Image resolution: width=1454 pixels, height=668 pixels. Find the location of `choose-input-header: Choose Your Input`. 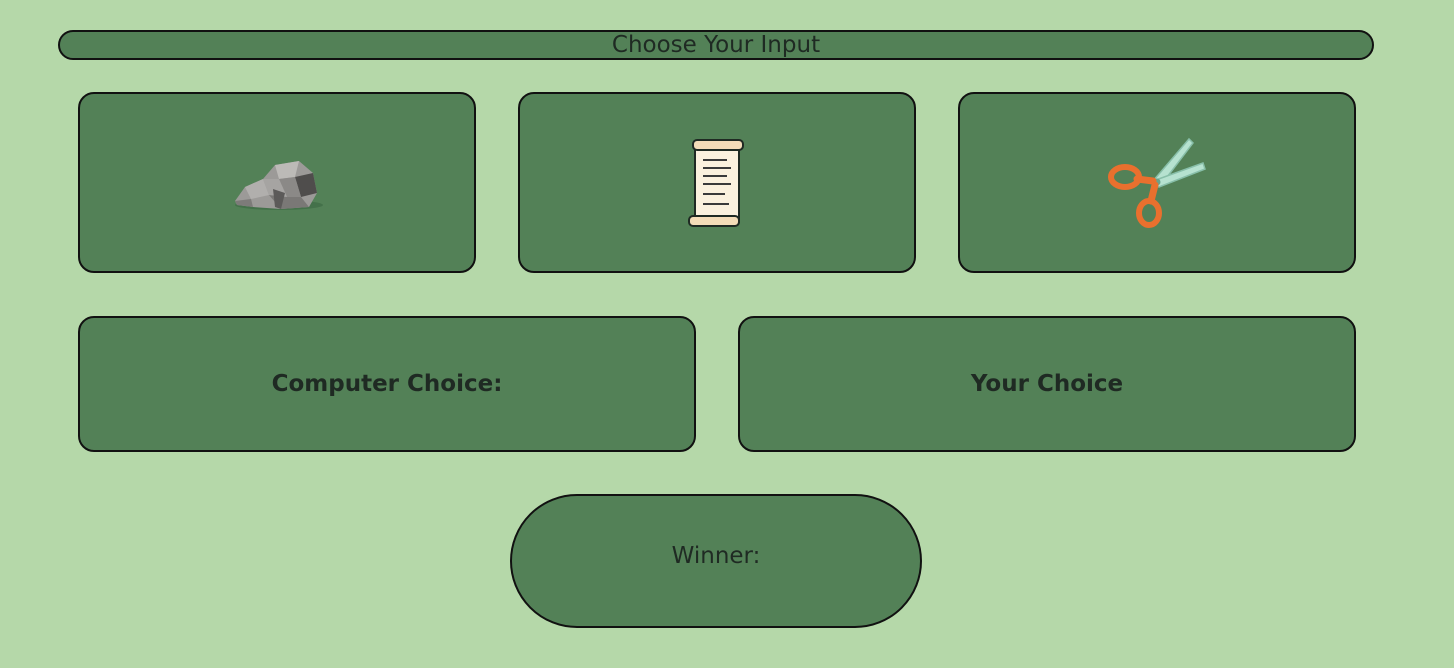

choose-input-header: Choose Your Input is located at coordinates (716, 45).